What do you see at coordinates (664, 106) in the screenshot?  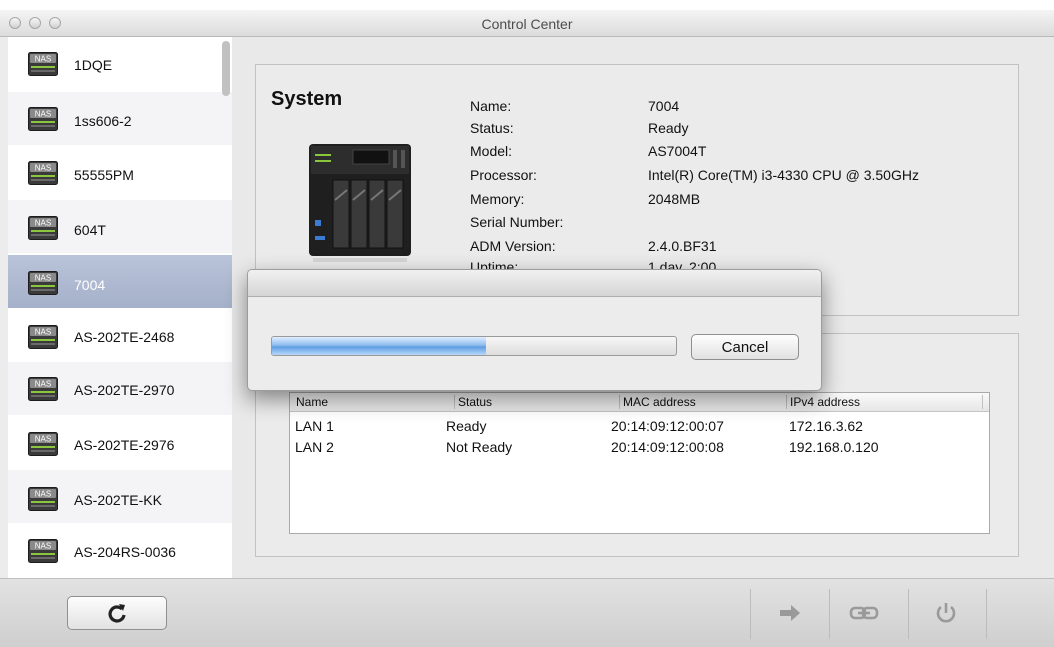 I see `name-value: 7004` at bounding box center [664, 106].